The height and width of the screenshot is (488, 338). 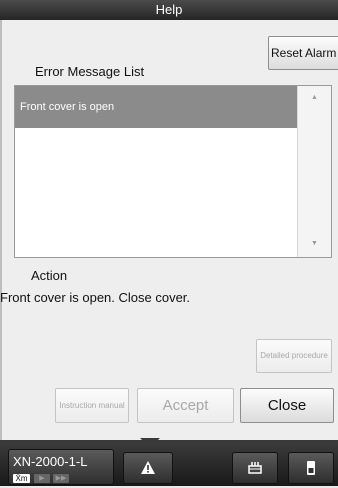 What do you see at coordinates (21, 478) in the screenshot?
I see `mode-badge: X̄m` at bounding box center [21, 478].